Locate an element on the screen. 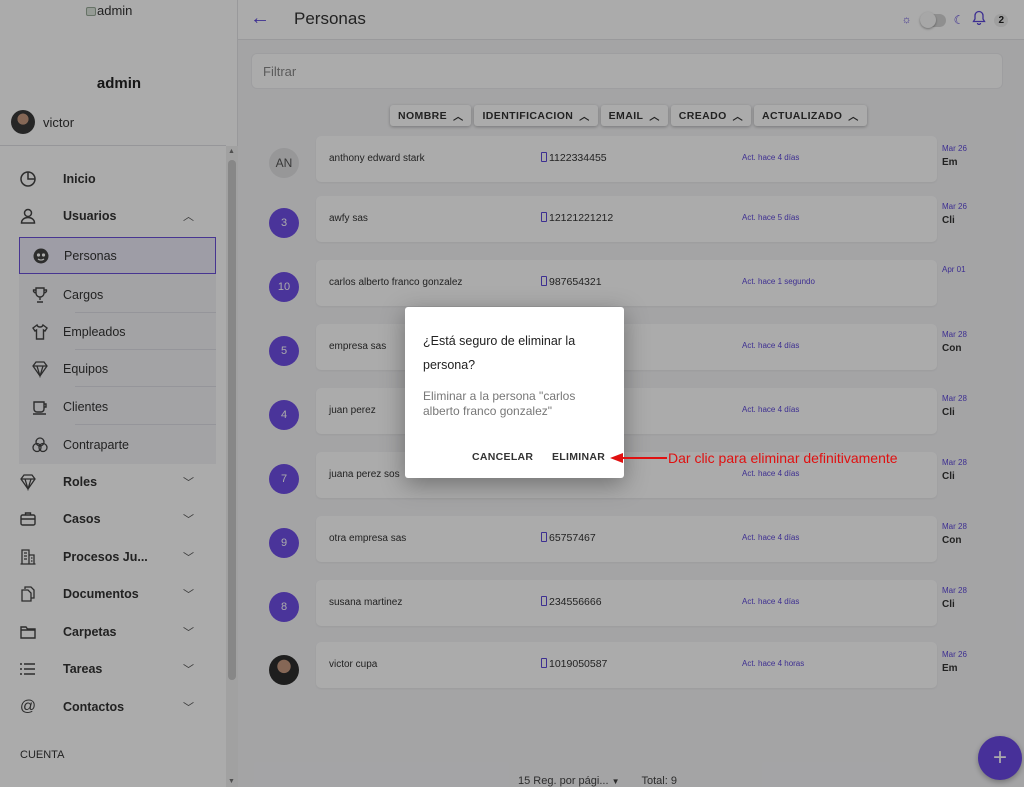  annotation-text: Dar clic para eliminar definitivamente is located at coordinates (783, 458).